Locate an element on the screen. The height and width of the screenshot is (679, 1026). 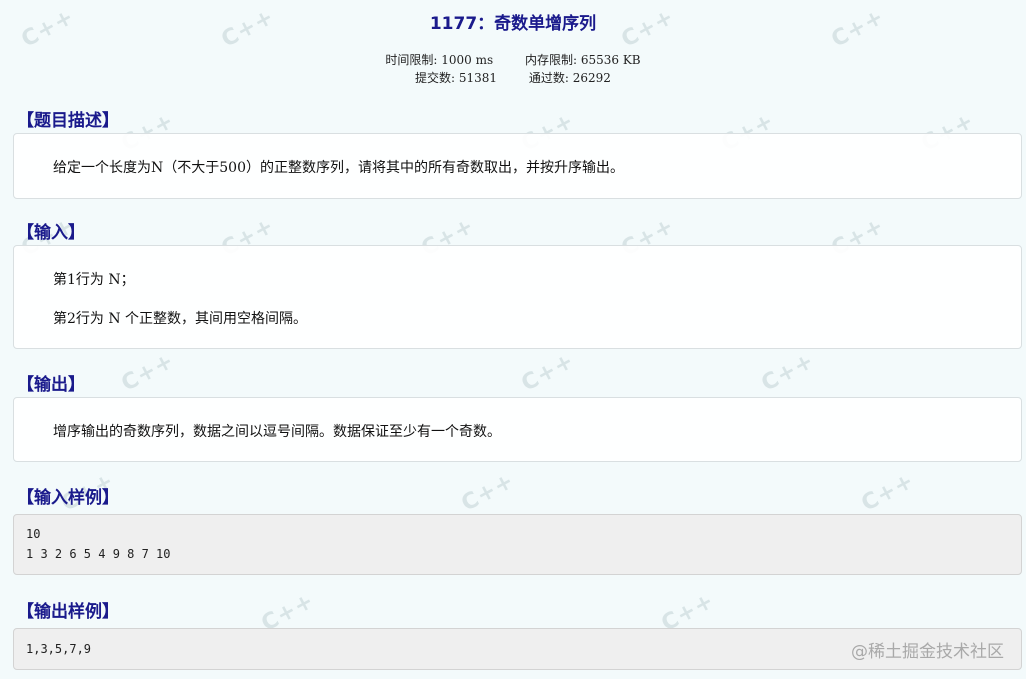
input-line-1: 第1行为 N； is located at coordinates (94, 280).